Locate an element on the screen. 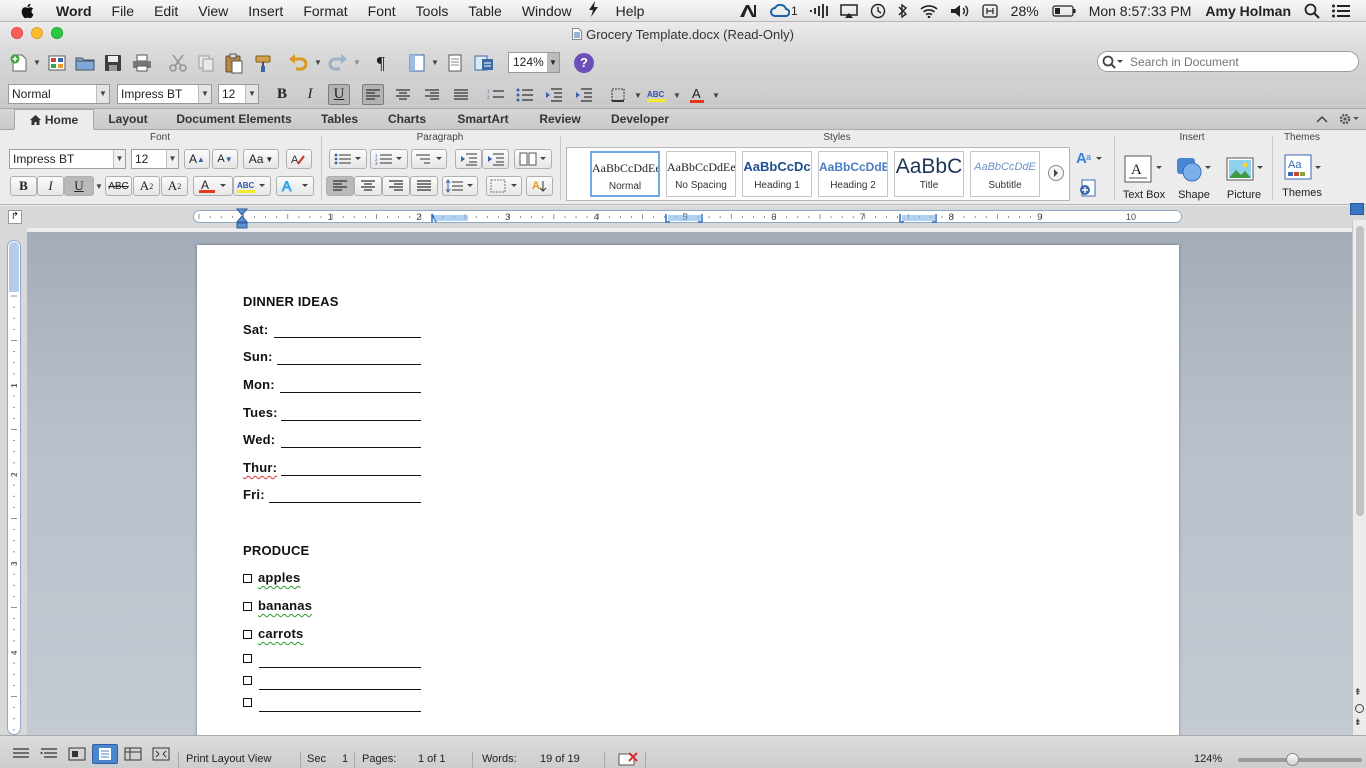 This screenshot has height=768, width=1366. font-color-button: A is located at coordinates (697, 94).